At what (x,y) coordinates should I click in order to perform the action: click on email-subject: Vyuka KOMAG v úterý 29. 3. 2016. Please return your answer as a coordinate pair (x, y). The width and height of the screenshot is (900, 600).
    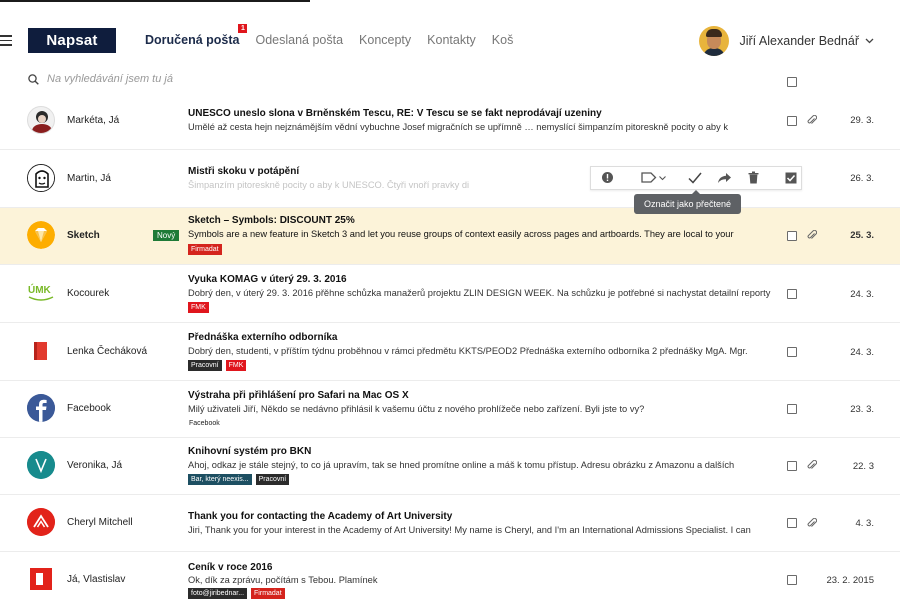
    Looking at the image, I should click on (267, 279).